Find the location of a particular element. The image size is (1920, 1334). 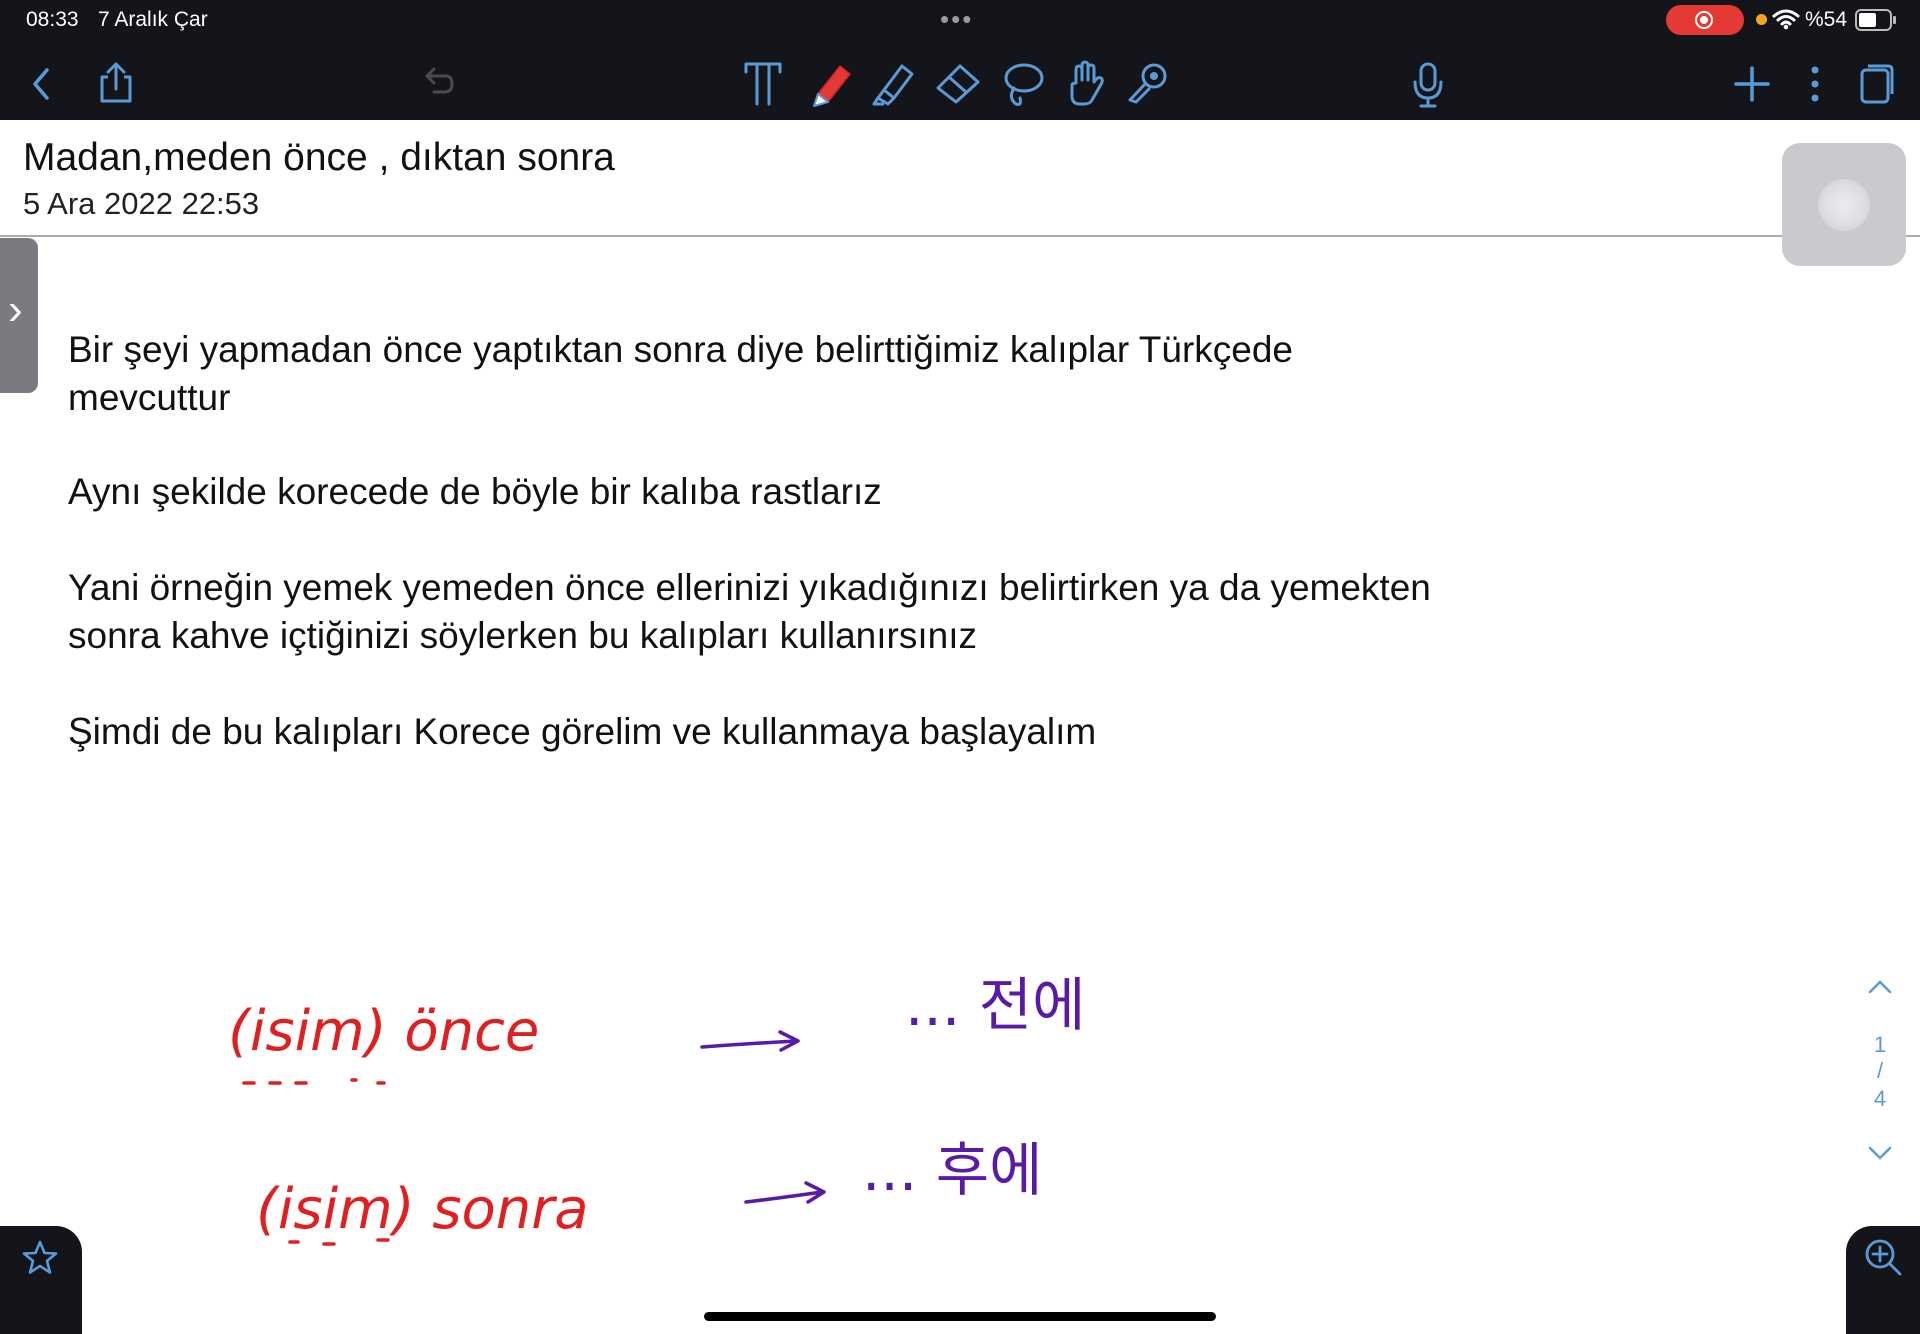

add-icon is located at coordinates (1752, 84).